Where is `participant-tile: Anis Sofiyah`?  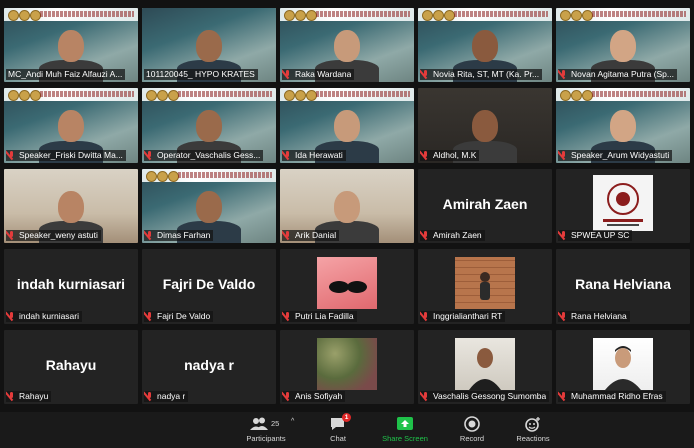 participant-tile: Anis Sofiyah is located at coordinates (347, 366).